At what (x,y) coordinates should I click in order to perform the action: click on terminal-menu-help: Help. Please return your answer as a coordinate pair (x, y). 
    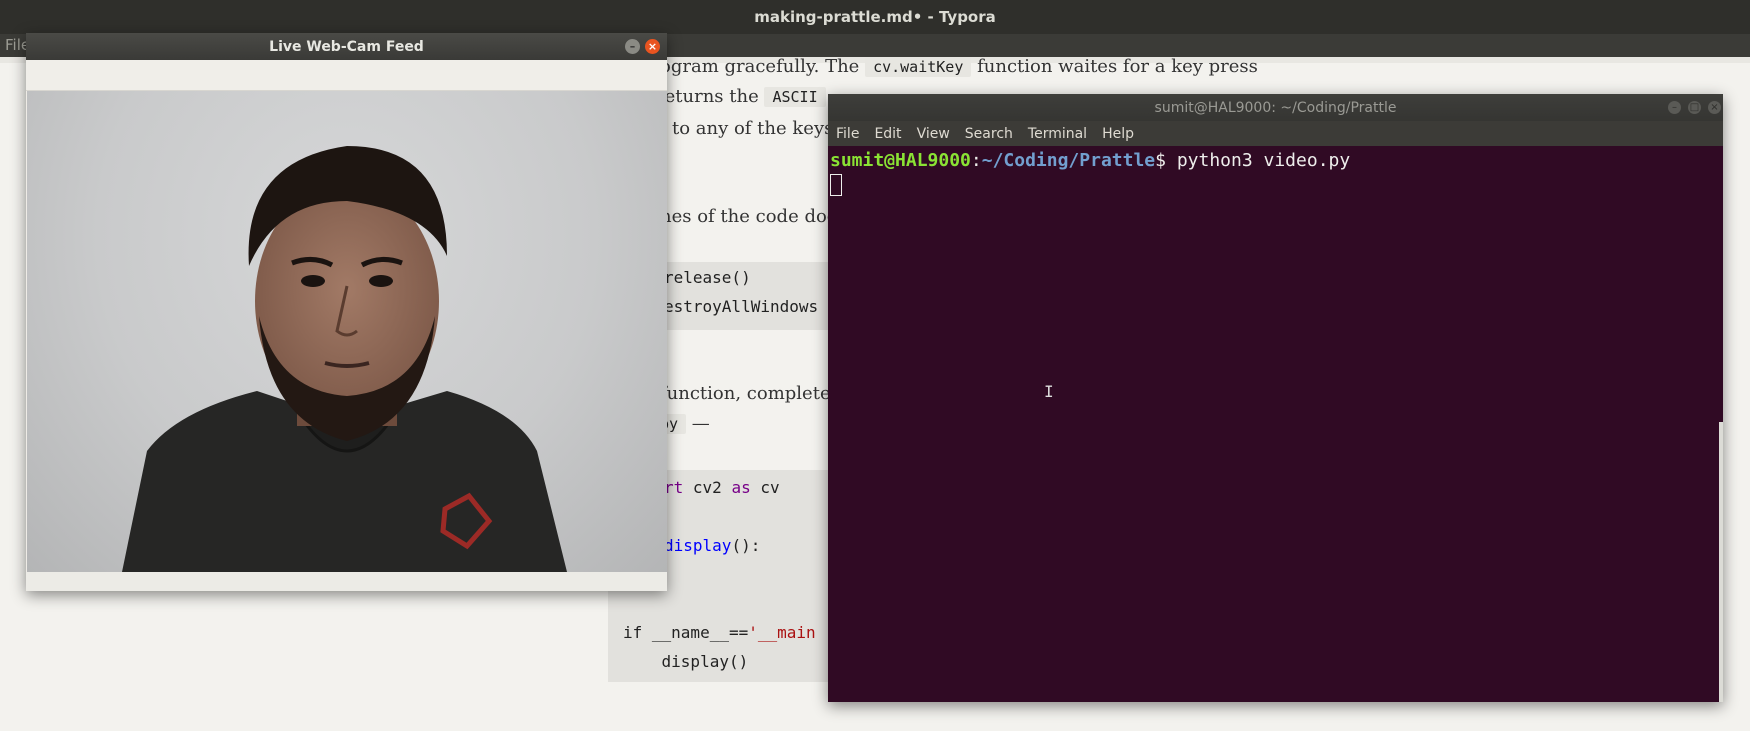
    Looking at the image, I should click on (1118, 134).